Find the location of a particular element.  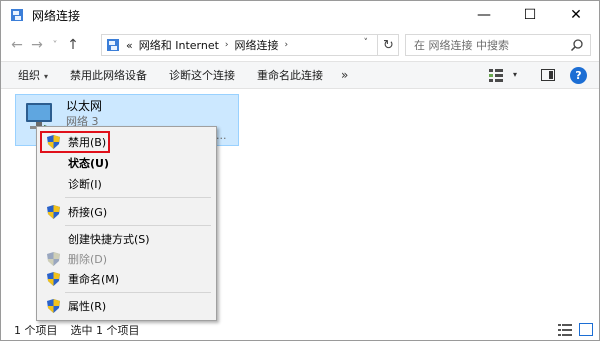

window-title: 网络连接 is located at coordinates (56, 15).